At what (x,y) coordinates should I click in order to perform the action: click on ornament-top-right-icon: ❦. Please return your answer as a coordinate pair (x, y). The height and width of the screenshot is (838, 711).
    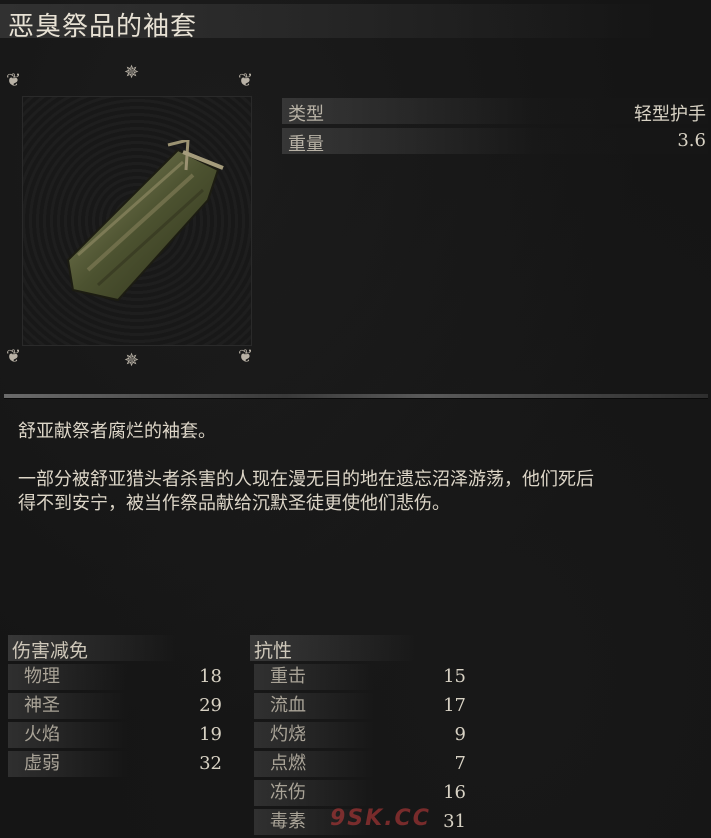
    Looking at the image, I should click on (246, 80).